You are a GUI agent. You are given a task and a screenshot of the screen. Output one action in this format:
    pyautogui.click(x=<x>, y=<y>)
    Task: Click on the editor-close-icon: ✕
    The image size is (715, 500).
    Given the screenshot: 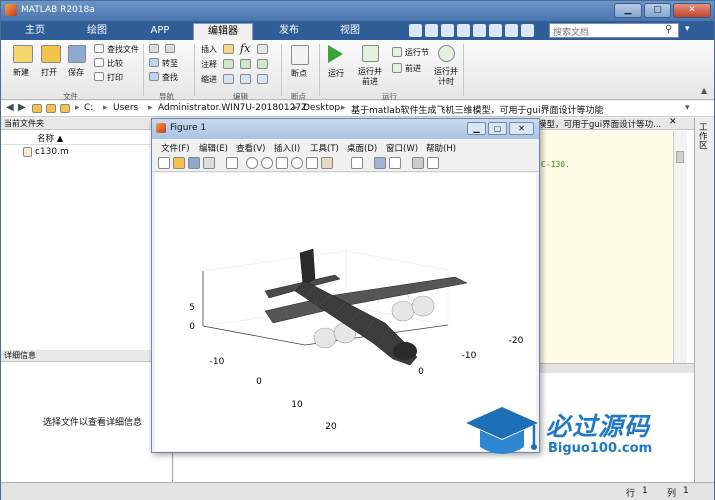 What is the action you would take?
    pyautogui.click(x=673, y=122)
    